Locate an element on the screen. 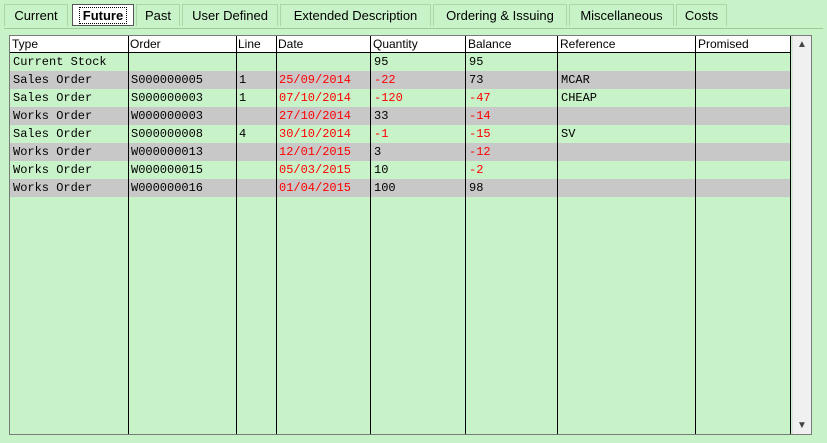 The height and width of the screenshot is (443, 827). cell-quantity: 10 is located at coordinates (381, 170).